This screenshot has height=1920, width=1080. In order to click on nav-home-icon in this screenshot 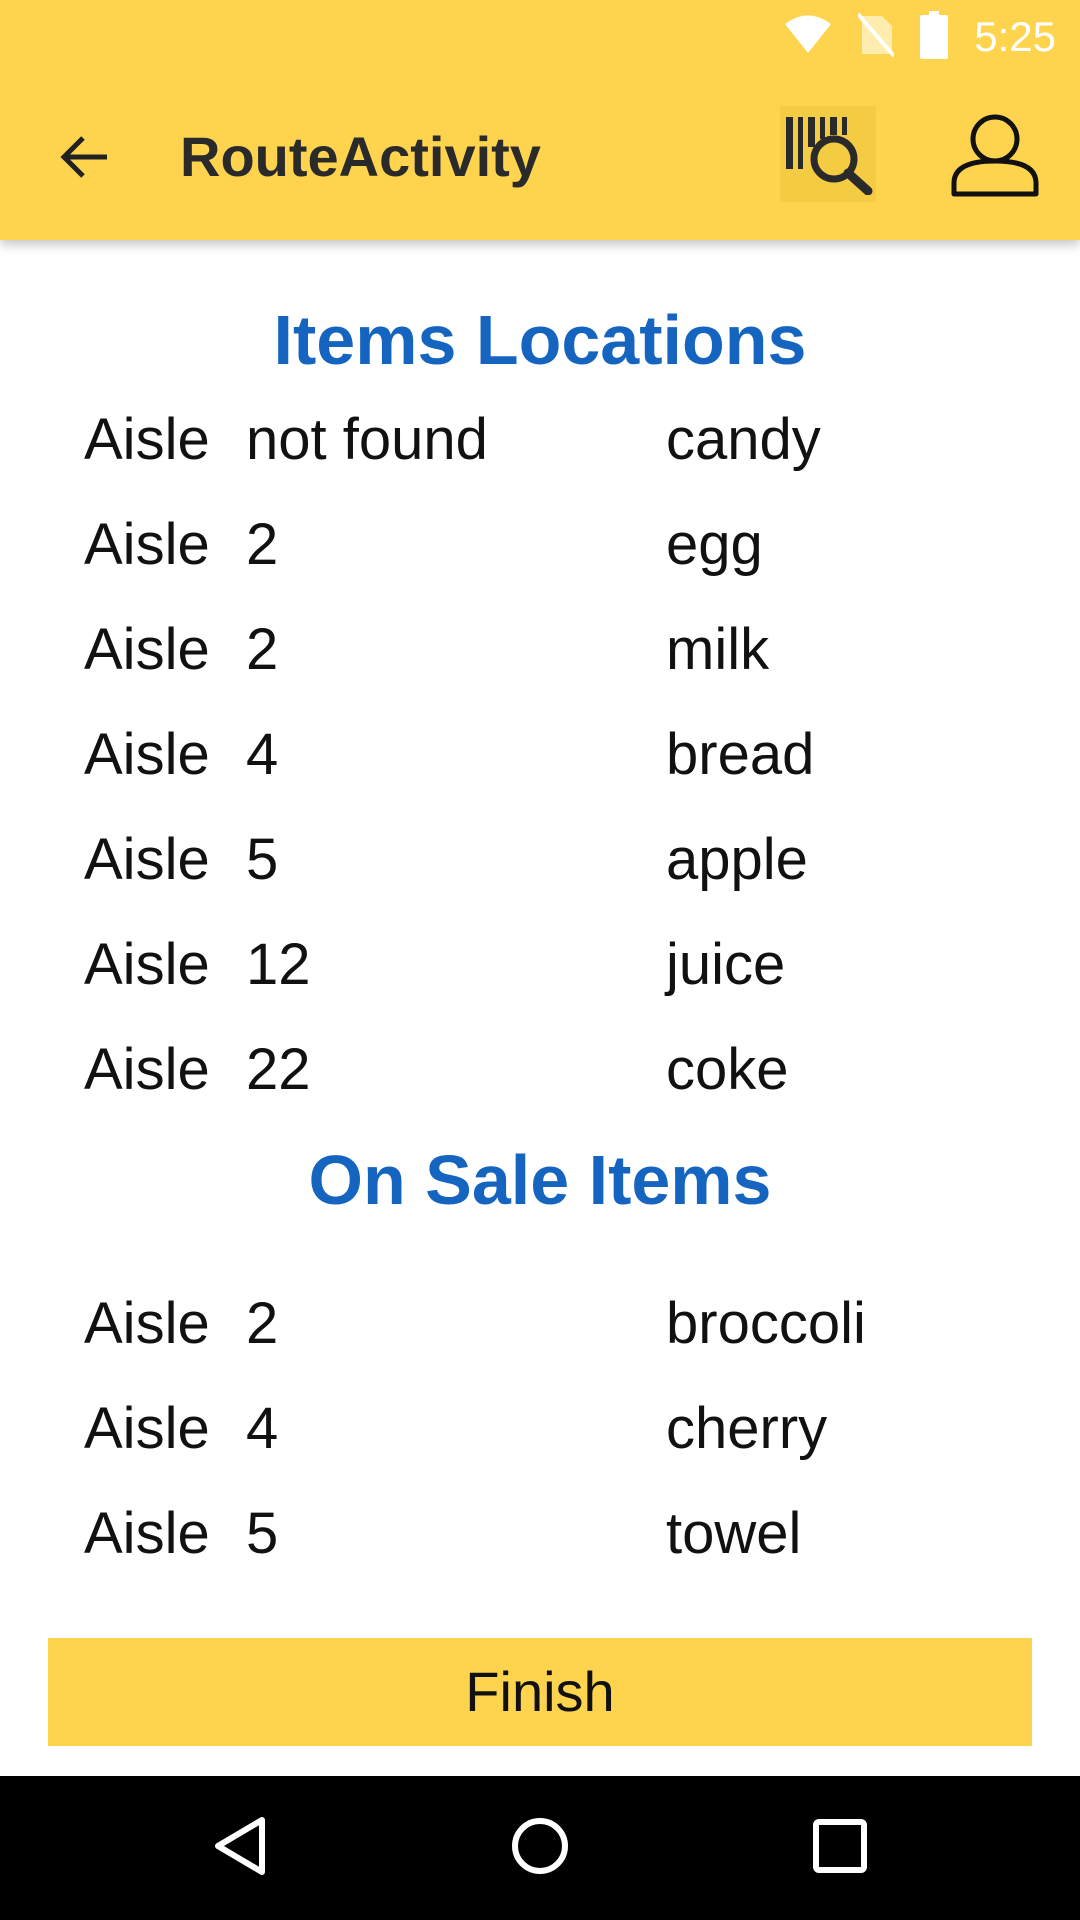, I will do `click(540, 1848)`.